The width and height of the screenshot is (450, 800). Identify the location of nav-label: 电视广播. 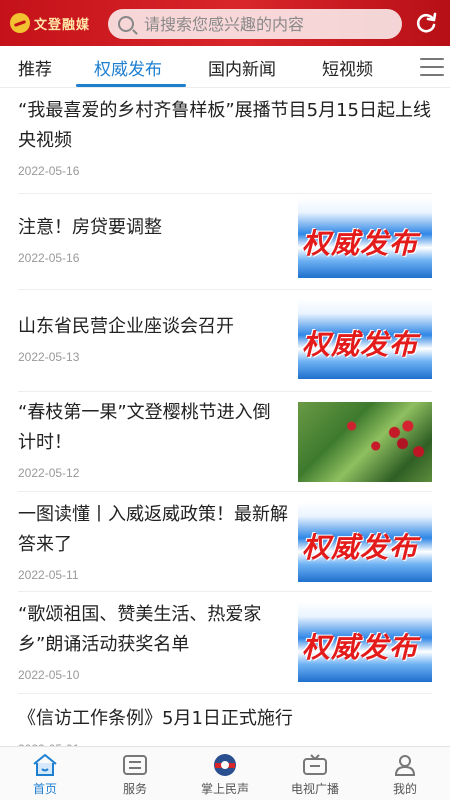
(314, 789).